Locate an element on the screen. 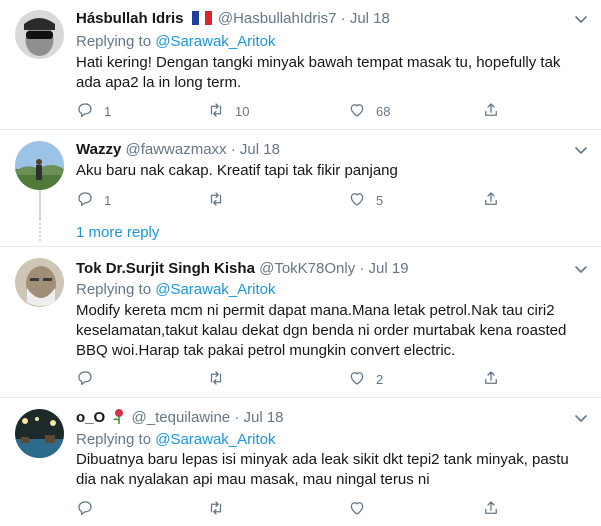 This screenshot has width=601, height=526. like-button: 68 is located at coordinates (369, 111).